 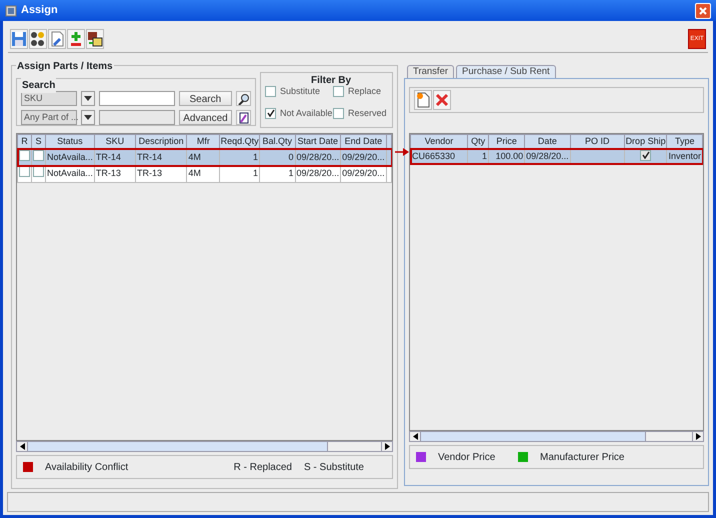 What do you see at coordinates (430, 71) in the screenshot?
I see `tab: Transfer` at bounding box center [430, 71].